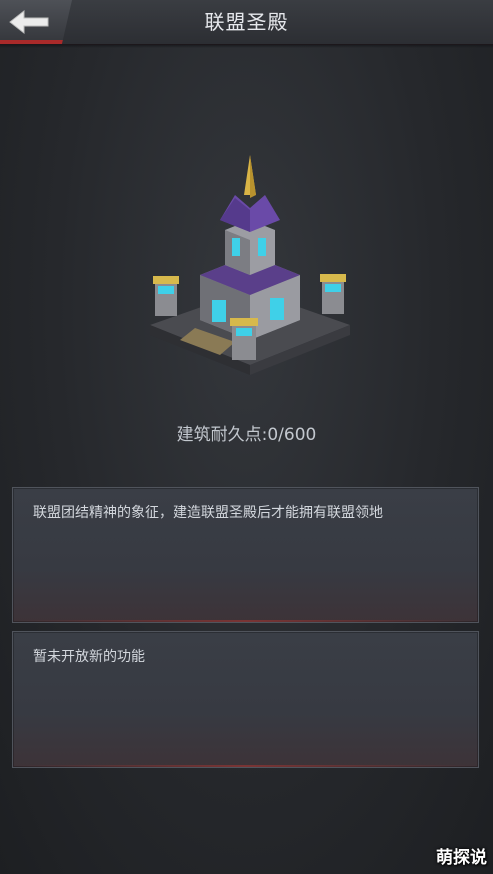 This screenshot has width=493, height=874. What do you see at coordinates (250, 265) in the screenshot?
I see `alliance-temple-icon` at bounding box center [250, 265].